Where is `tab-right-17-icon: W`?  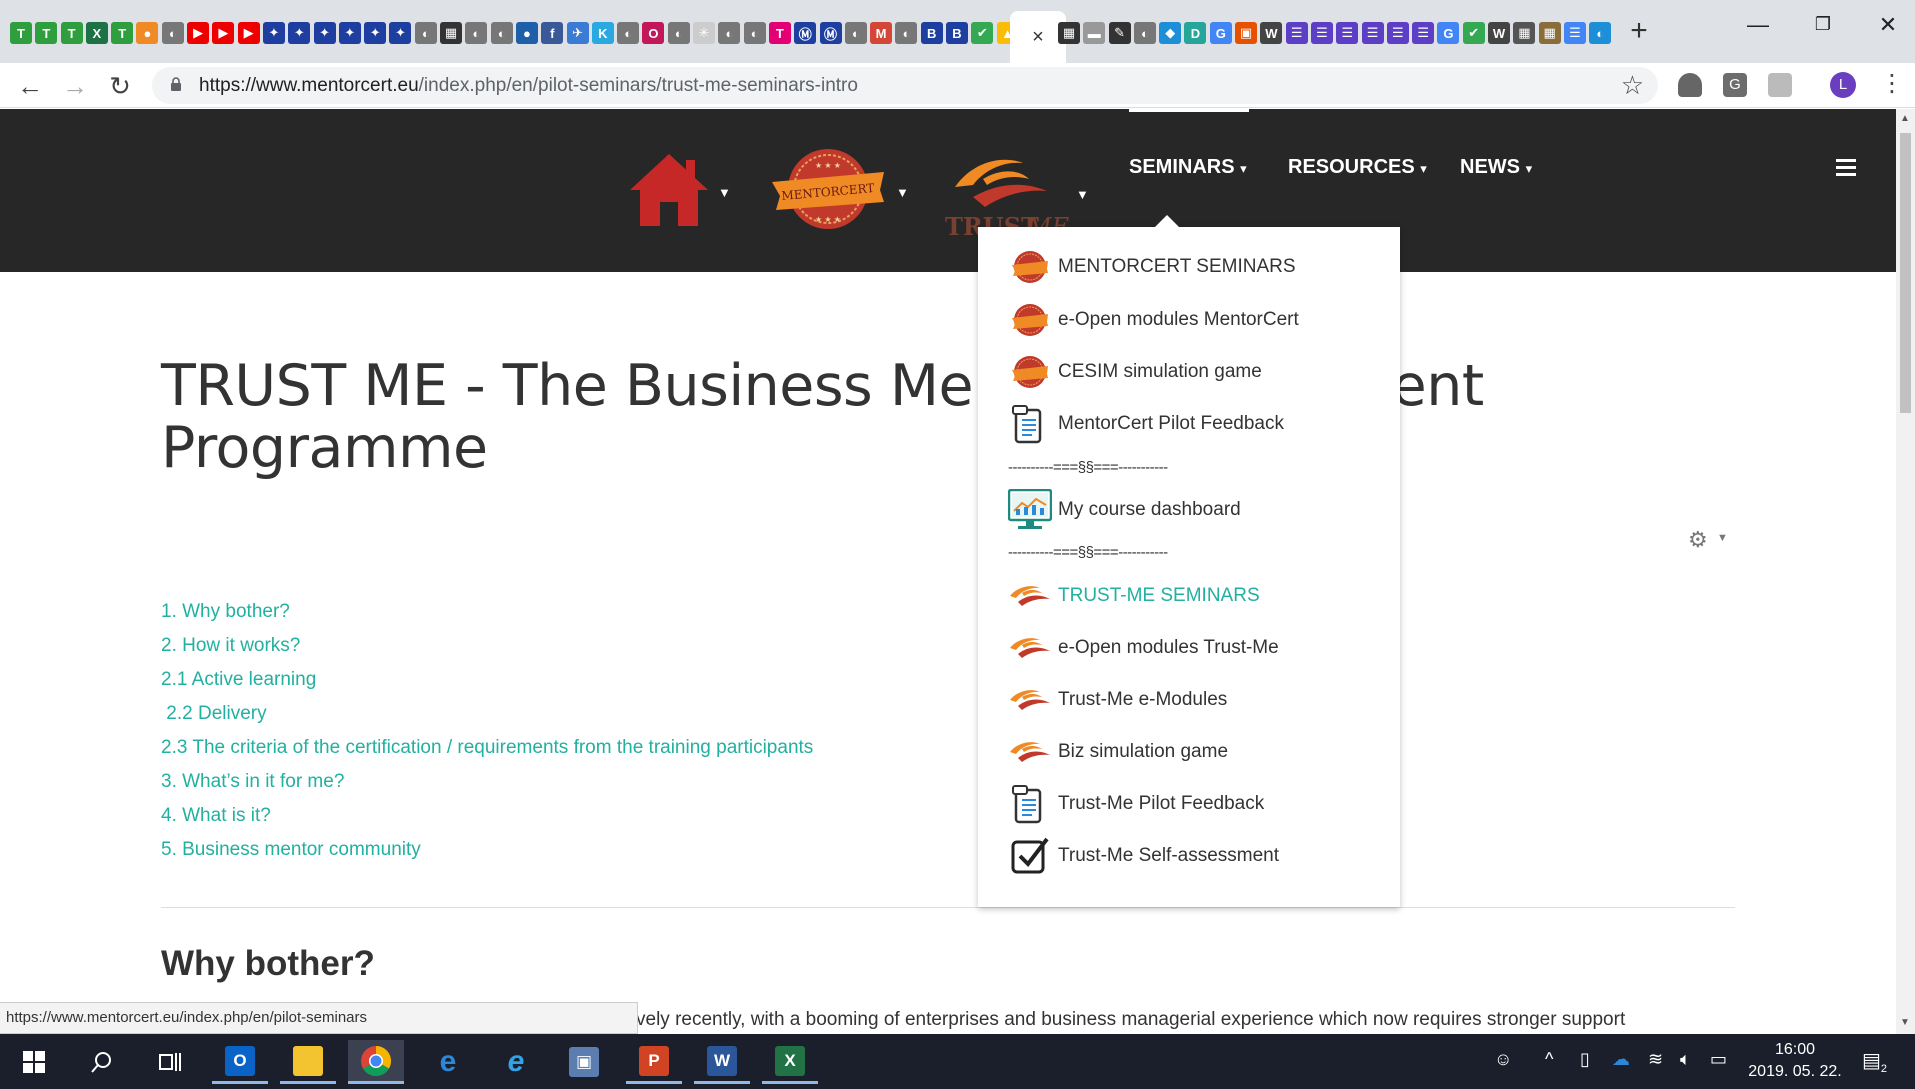
tab-right-17-icon: W is located at coordinates (1499, 33).